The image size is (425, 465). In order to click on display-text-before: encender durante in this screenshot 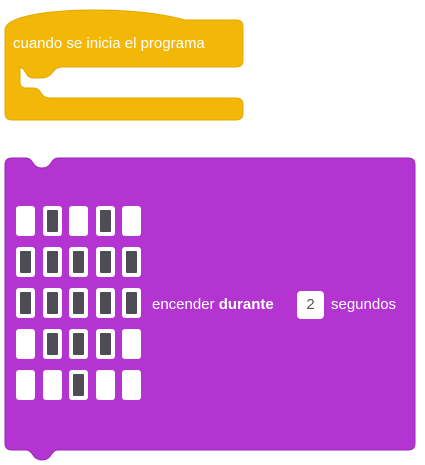, I will do `click(213, 304)`.